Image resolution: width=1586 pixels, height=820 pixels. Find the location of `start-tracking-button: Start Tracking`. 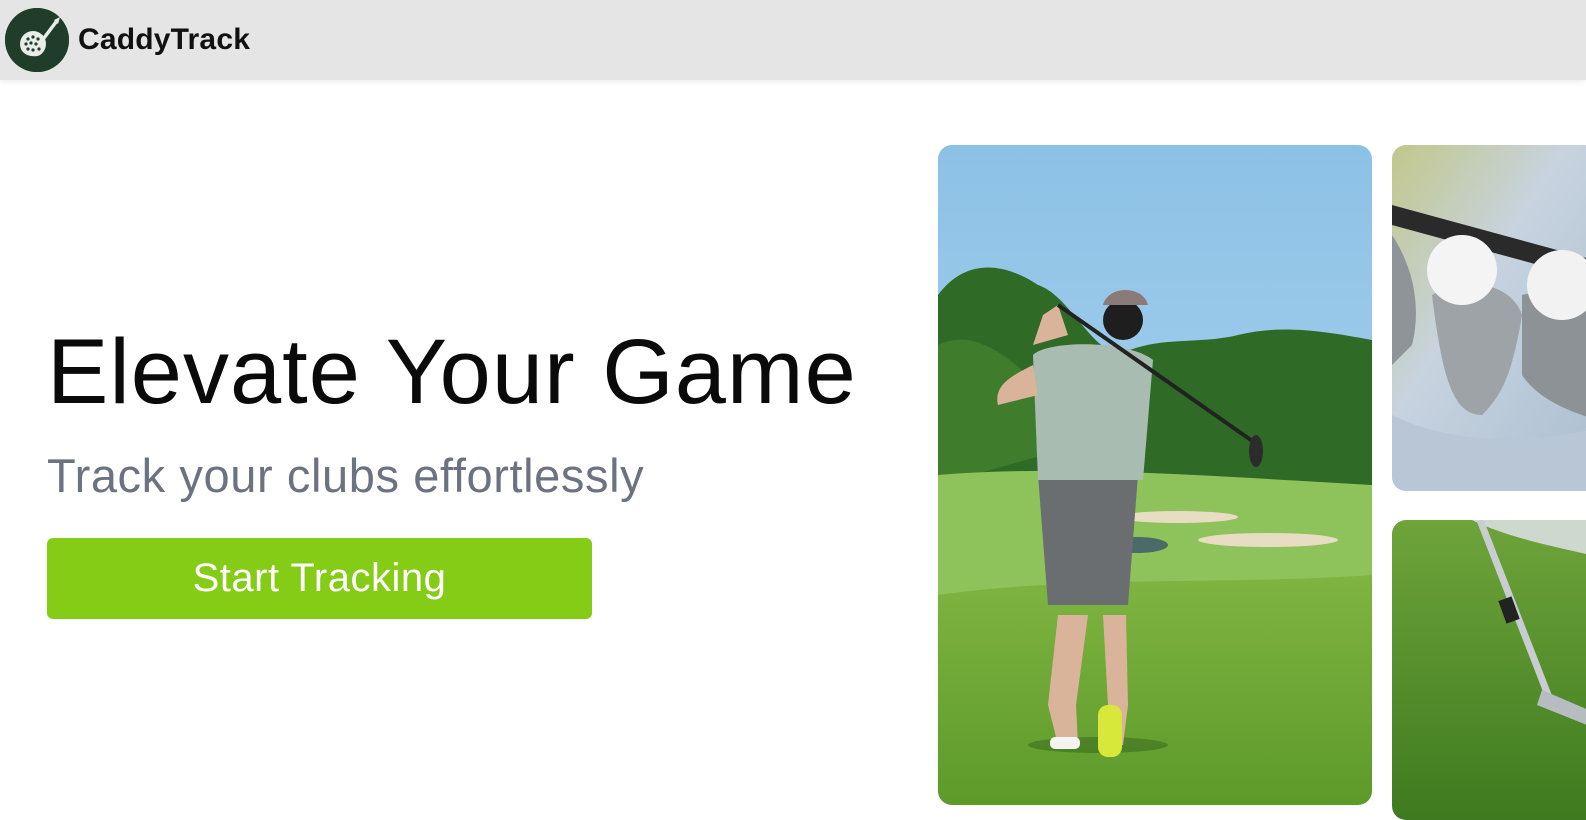

start-tracking-button: Start Tracking is located at coordinates (319, 578).